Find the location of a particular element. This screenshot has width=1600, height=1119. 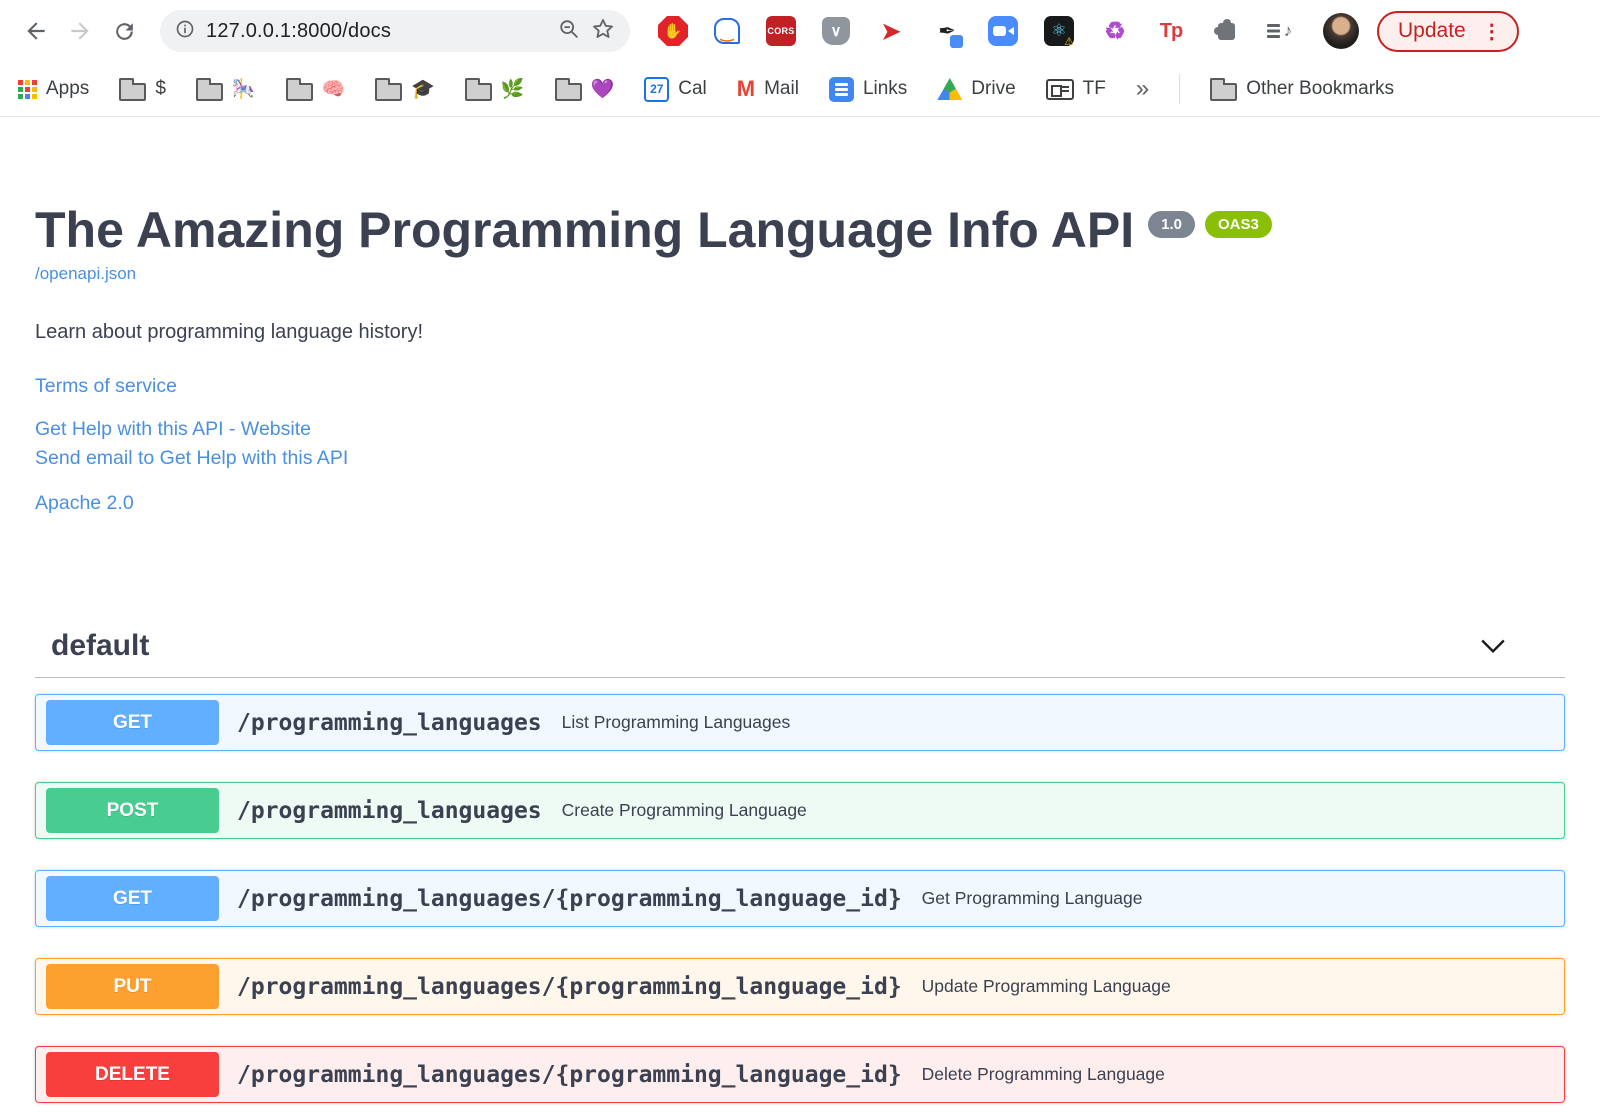

calendar-icon: 27 is located at coordinates (657, 89).